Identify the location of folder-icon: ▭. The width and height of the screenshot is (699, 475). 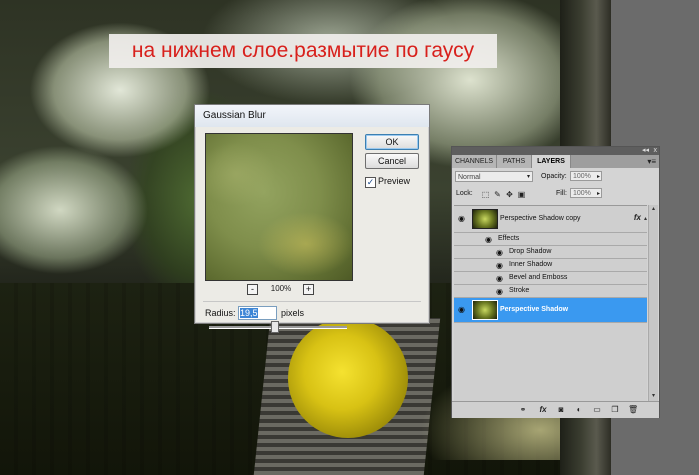
(597, 410).